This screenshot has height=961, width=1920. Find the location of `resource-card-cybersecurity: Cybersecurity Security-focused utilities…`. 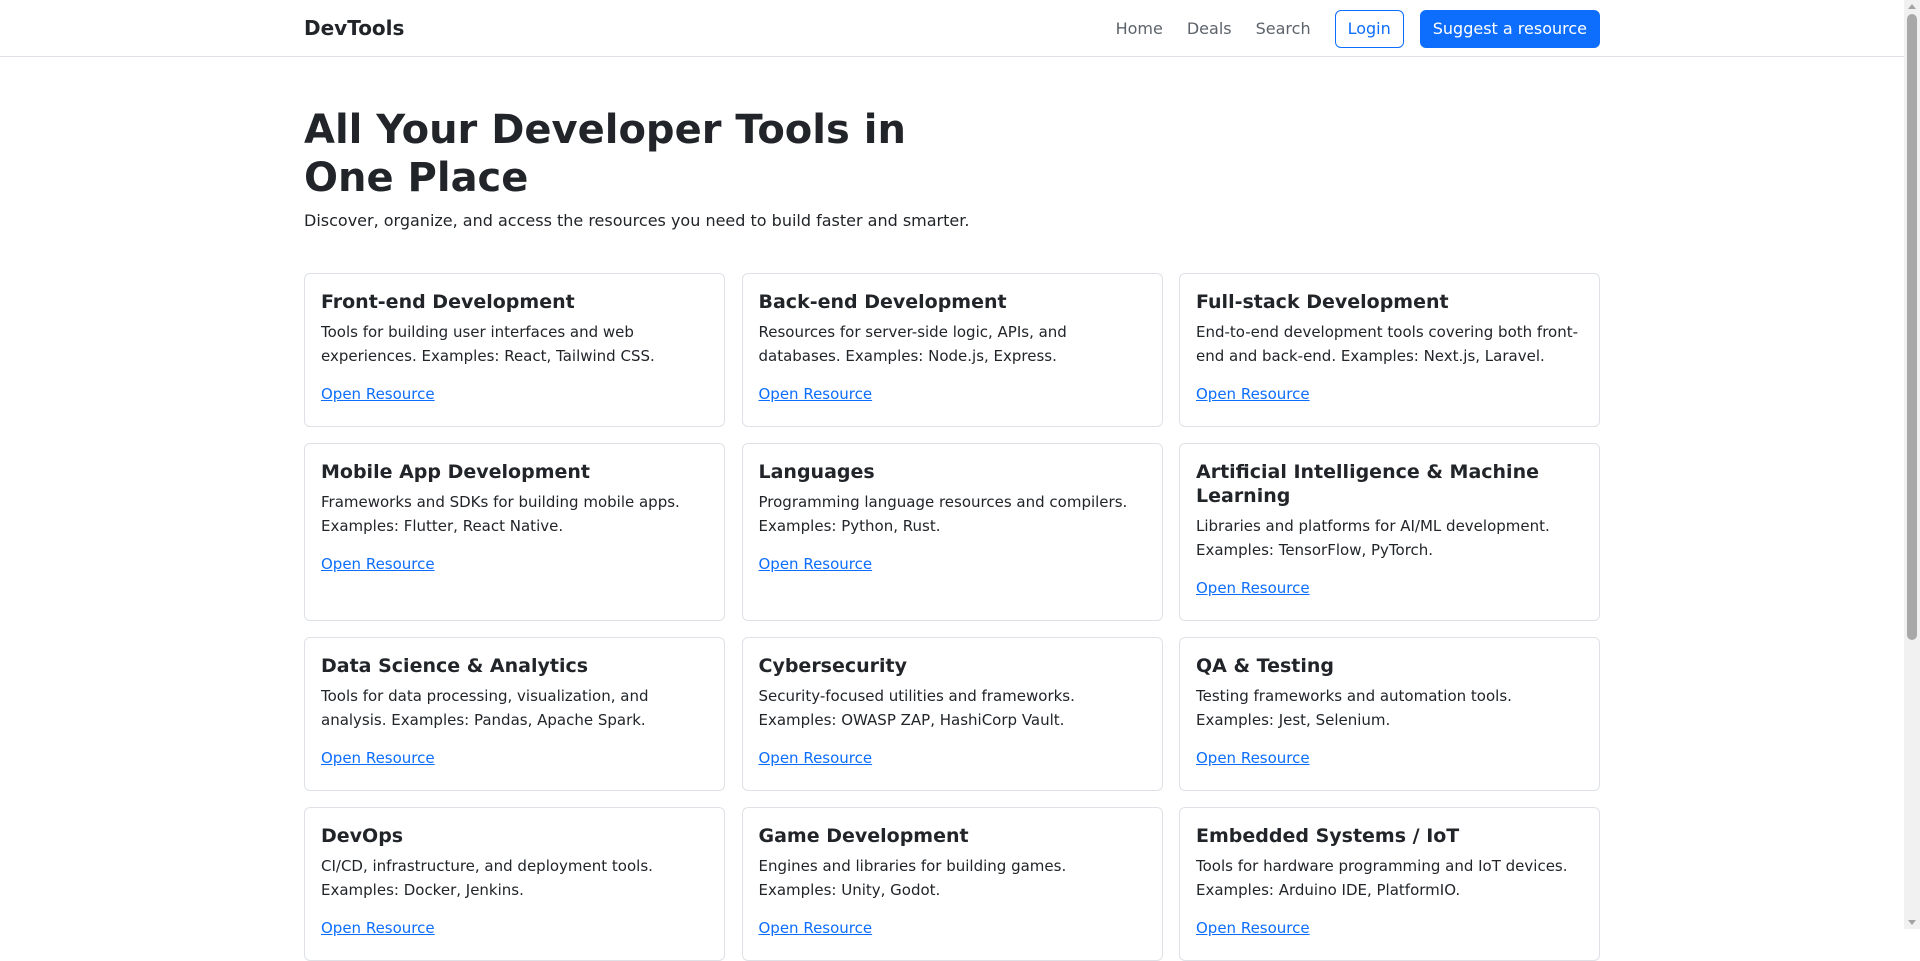

resource-card-cybersecurity: Cybersecurity Security-focused utilities… is located at coordinates (952, 714).